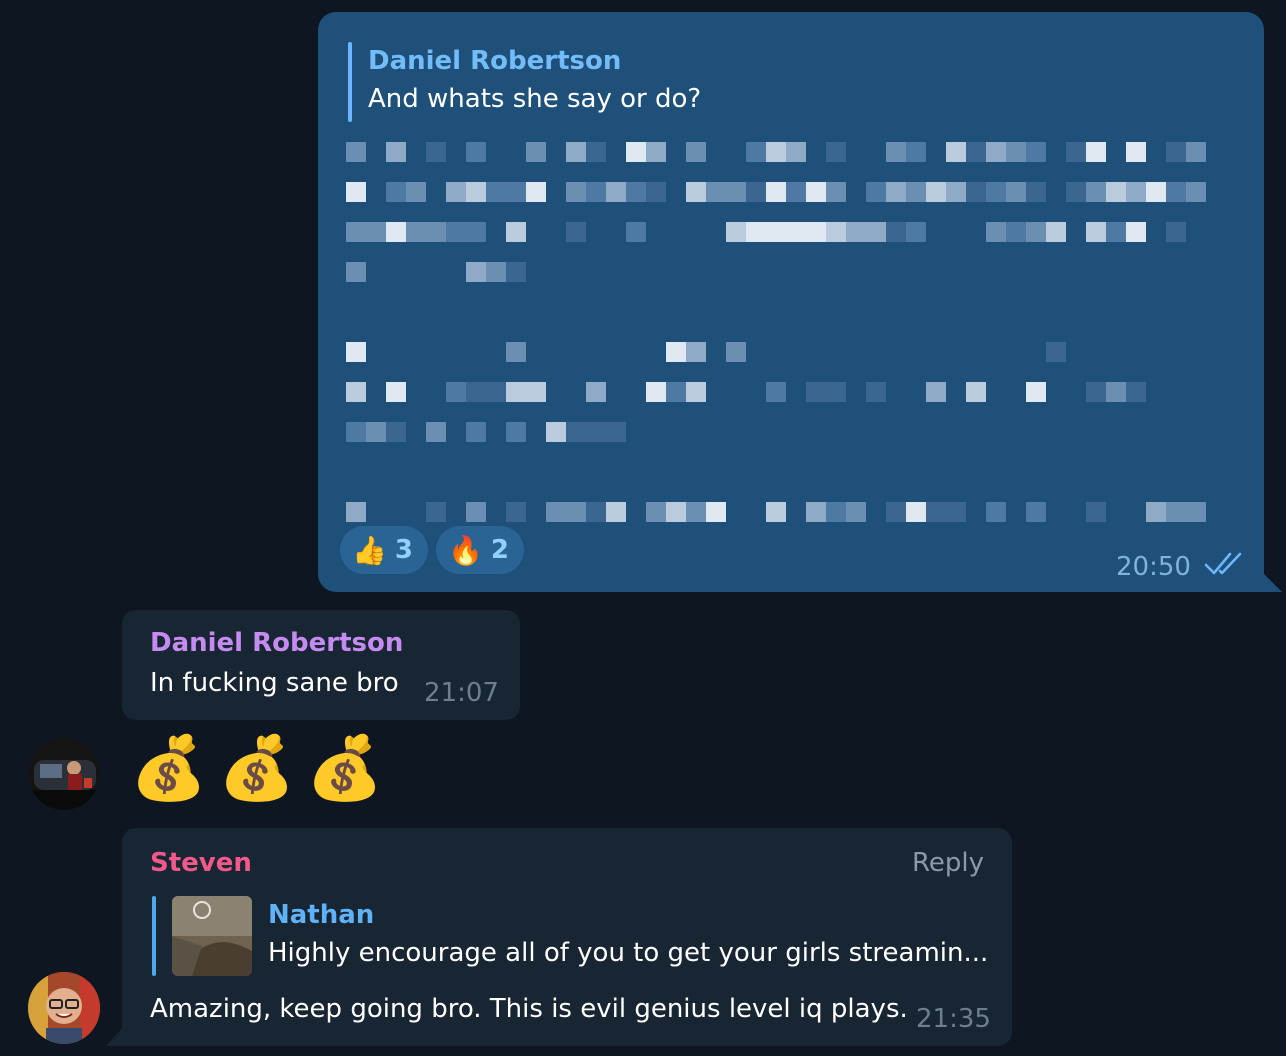  Describe the element at coordinates (115, 1036) in the screenshot. I see `bubble-tail` at that location.